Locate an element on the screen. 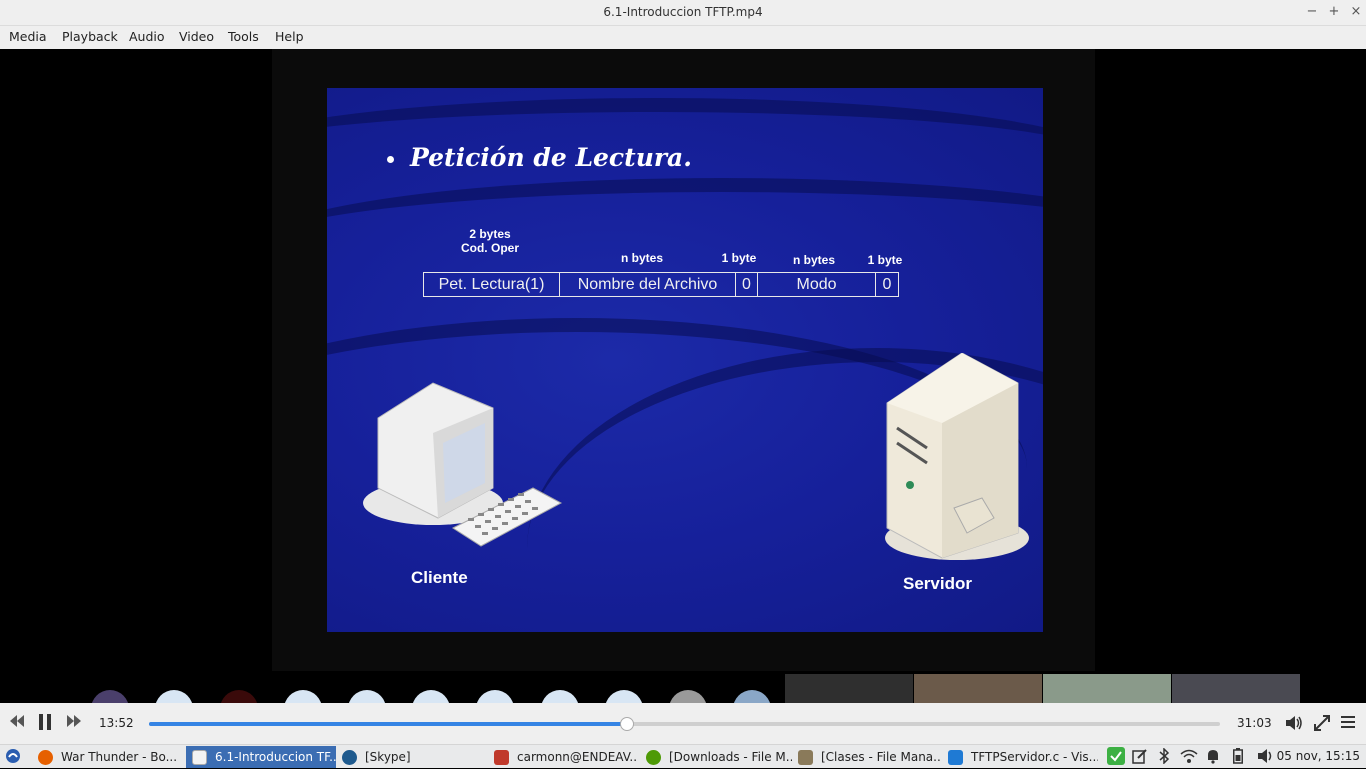  volume-tray-button is located at coordinates (1266, 758).